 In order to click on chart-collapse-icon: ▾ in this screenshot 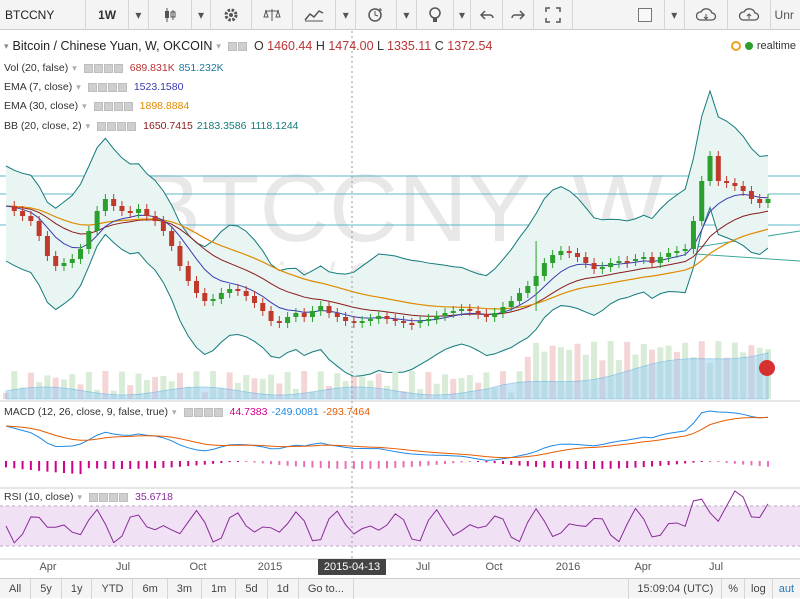, I will do `click(6, 46)`.